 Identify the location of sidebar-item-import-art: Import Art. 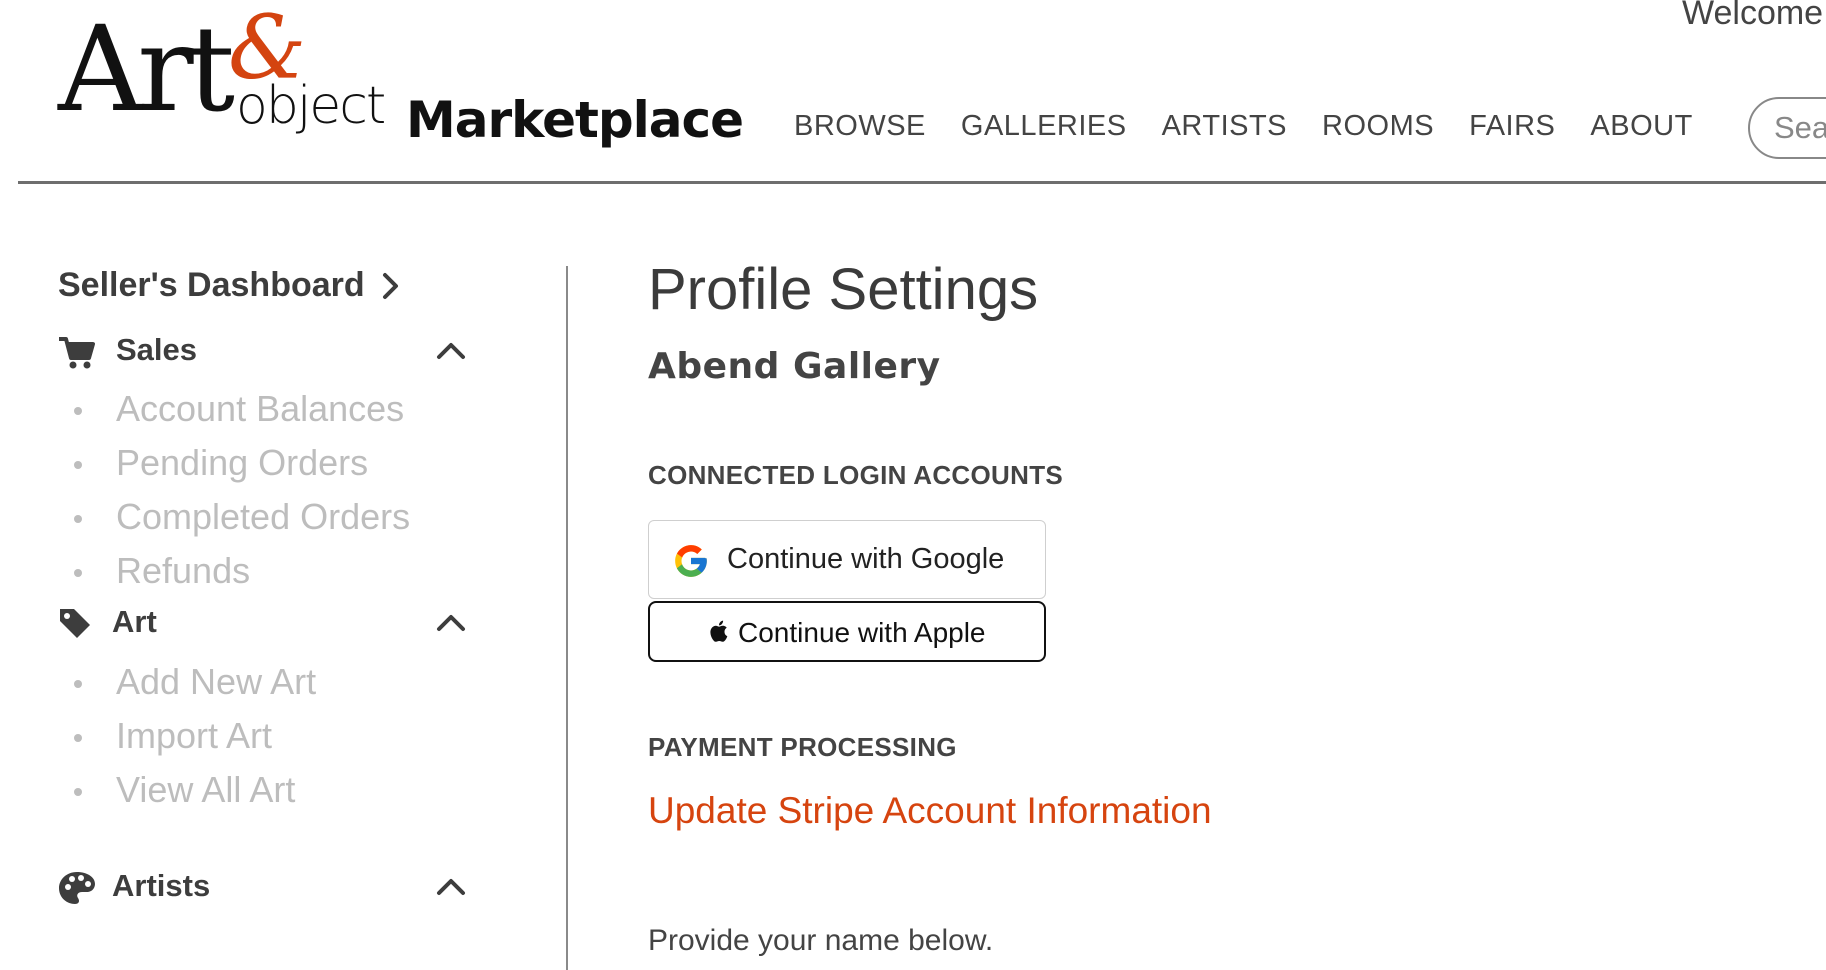
(187, 736).